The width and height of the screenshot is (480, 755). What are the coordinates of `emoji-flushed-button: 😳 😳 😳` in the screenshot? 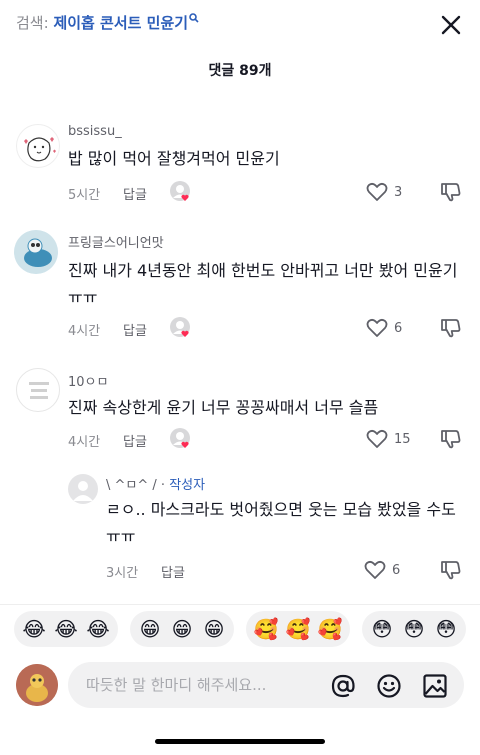 It's located at (414, 629).